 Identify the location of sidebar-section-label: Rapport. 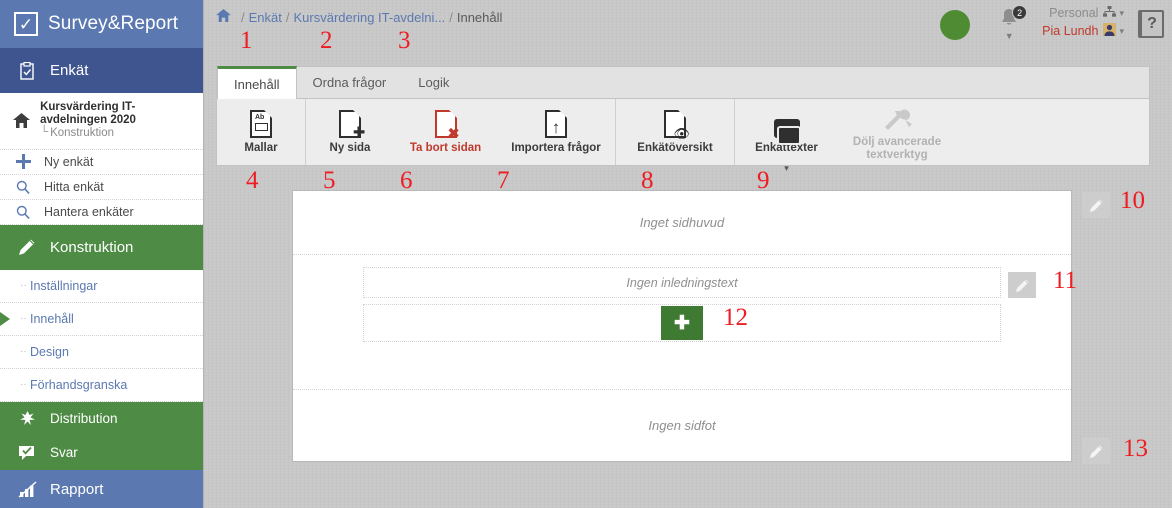
(77, 490).